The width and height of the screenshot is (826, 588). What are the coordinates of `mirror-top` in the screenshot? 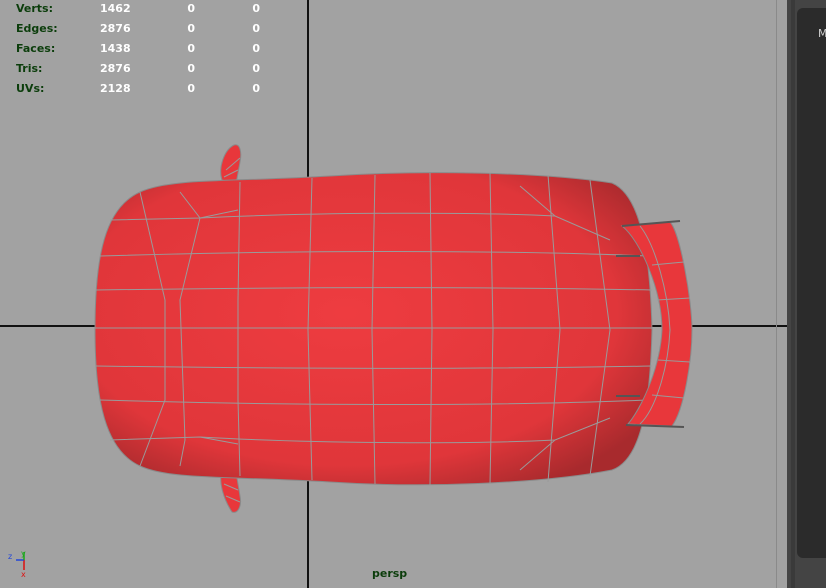 It's located at (231, 164).